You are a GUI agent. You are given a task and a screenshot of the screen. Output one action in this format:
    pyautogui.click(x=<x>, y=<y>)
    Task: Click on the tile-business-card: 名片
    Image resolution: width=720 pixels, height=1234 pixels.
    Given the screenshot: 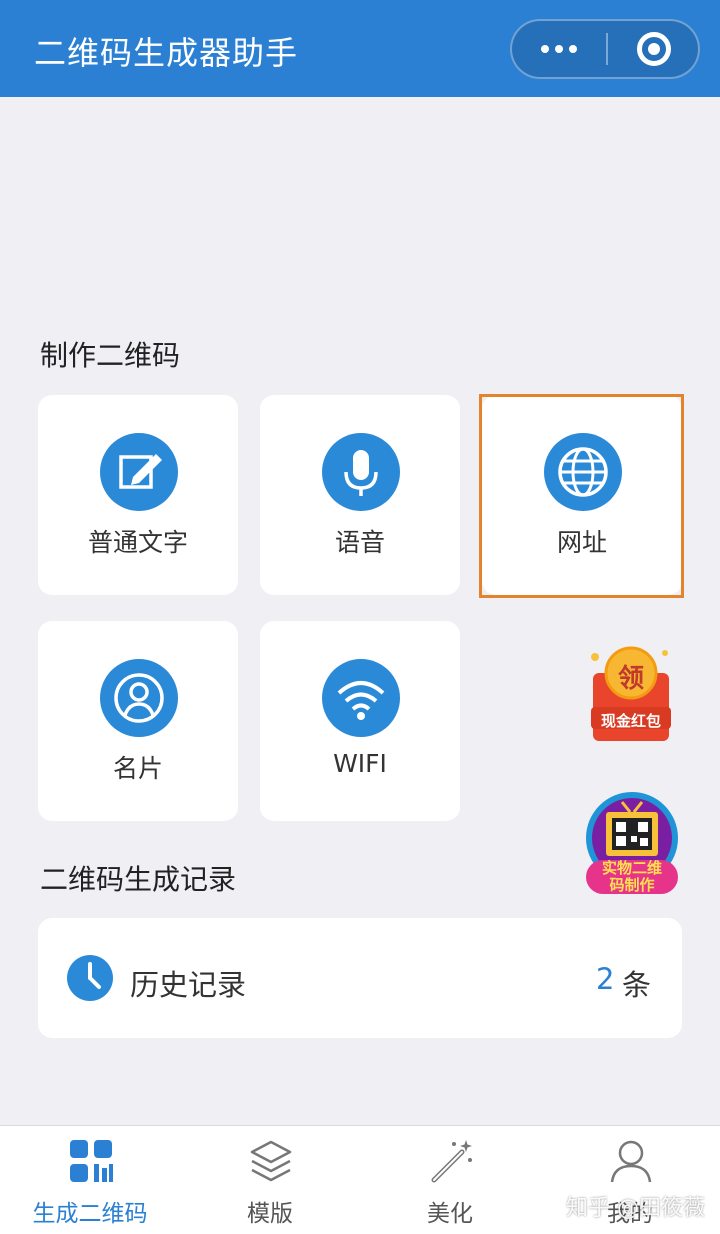 What is the action you would take?
    pyautogui.click(x=138, y=721)
    